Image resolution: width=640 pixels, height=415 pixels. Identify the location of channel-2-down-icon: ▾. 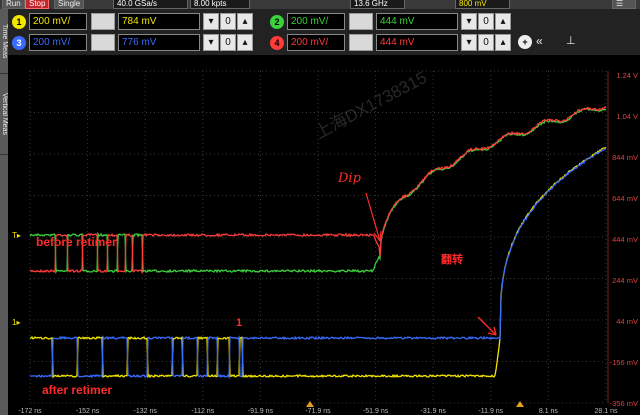
(469, 21).